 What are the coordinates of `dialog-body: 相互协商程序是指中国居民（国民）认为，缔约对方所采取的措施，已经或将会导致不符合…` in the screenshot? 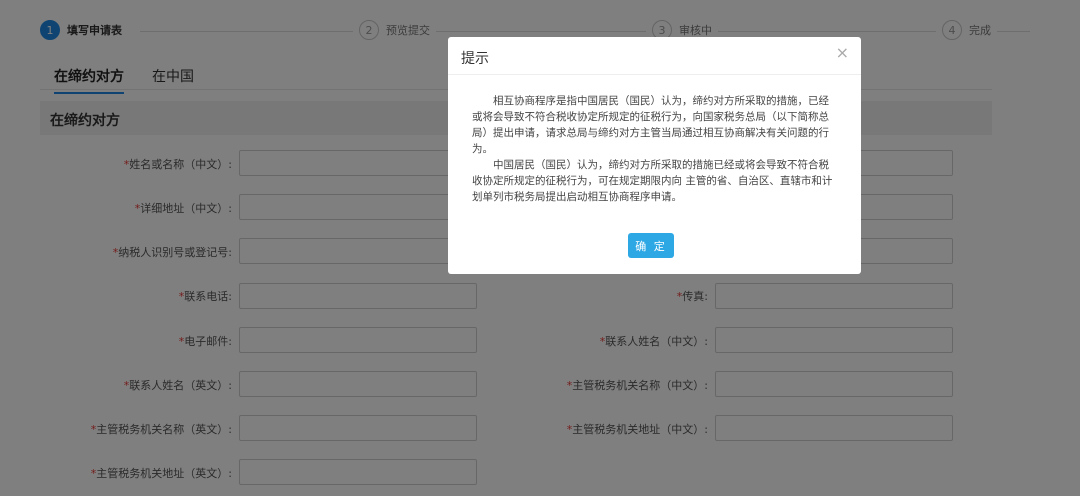 It's located at (653, 149).